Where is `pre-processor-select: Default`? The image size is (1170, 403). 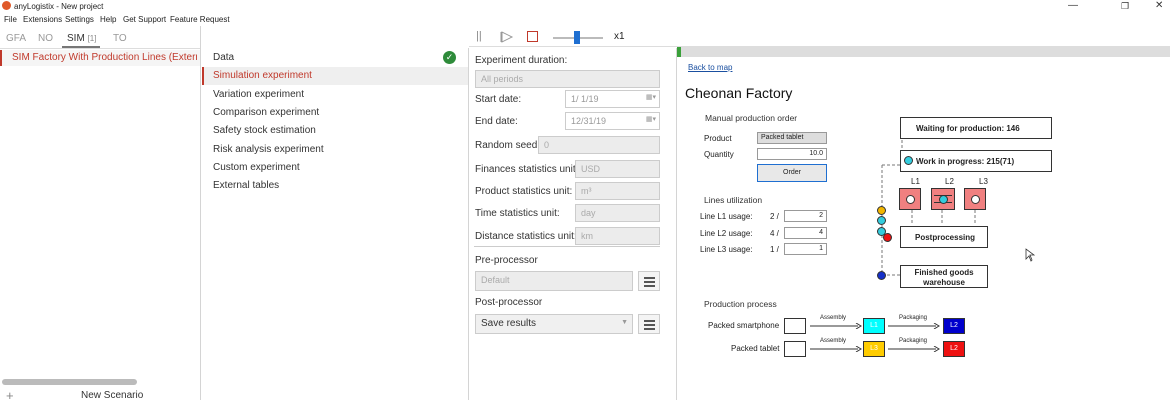 pre-processor-select: Default is located at coordinates (554, 281).